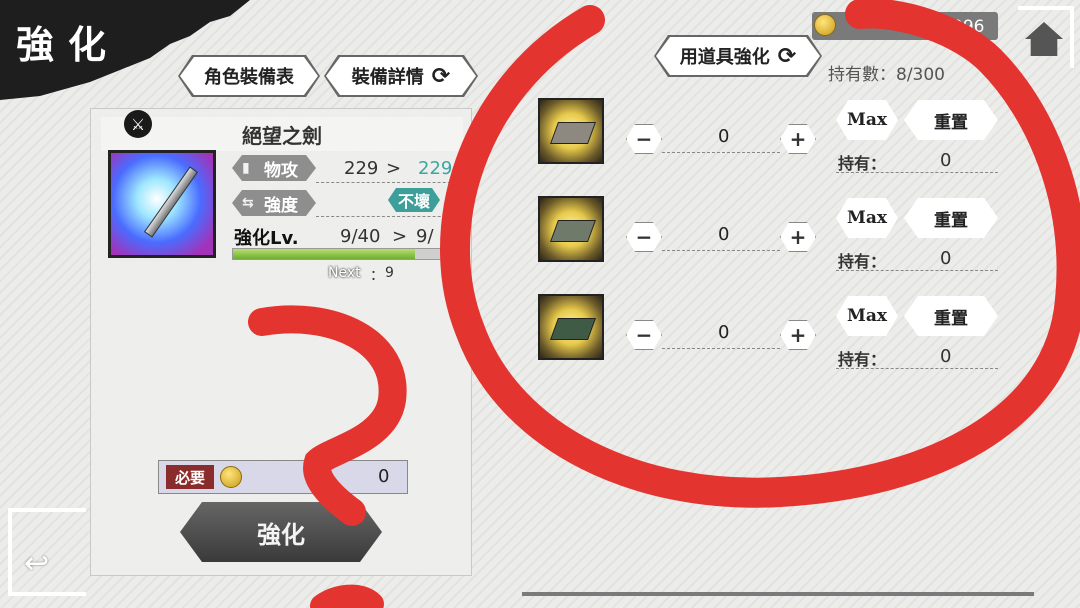  Describe the element at coordinates (68, 44) in the screenshot. I see `screen-title: 強化` at that location.